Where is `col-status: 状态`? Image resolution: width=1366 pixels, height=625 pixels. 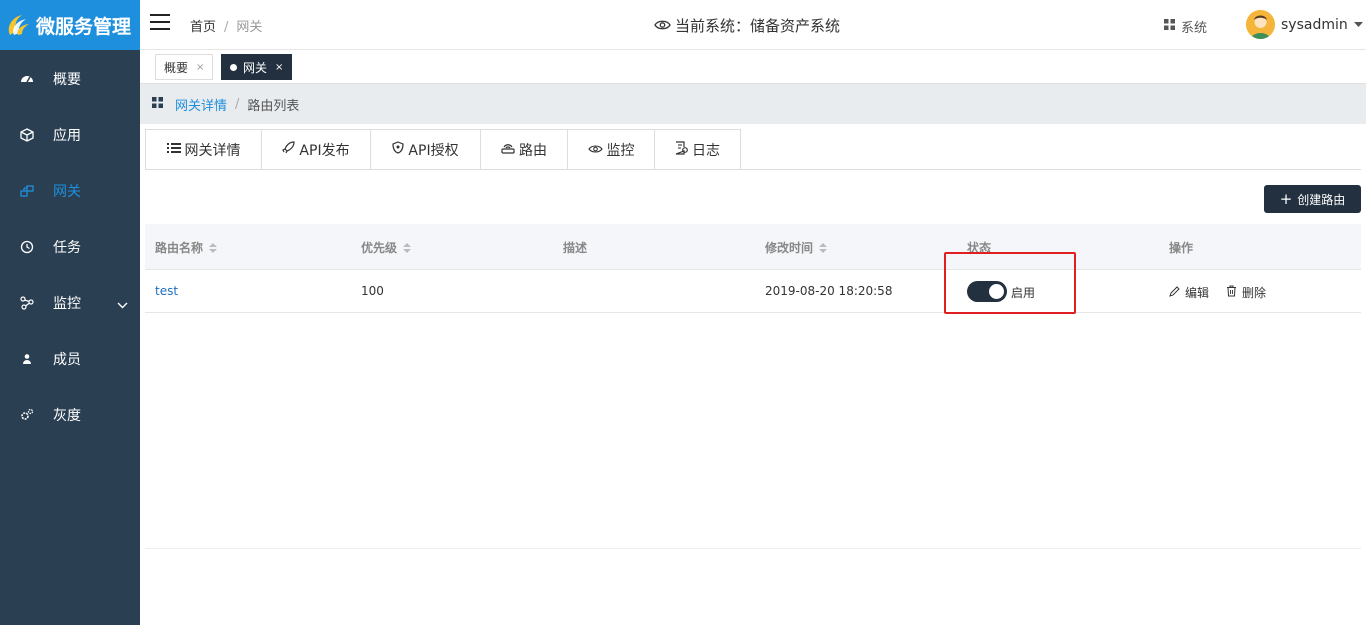
col-status: 状态 is located at coordinates (979, 247).